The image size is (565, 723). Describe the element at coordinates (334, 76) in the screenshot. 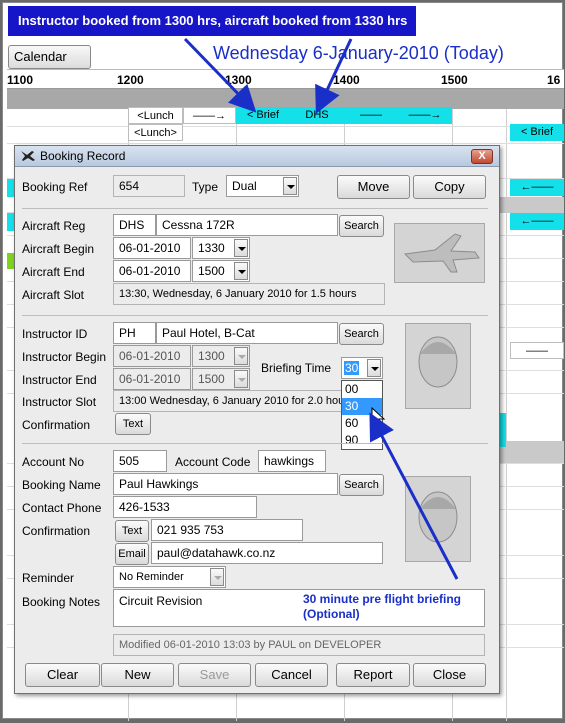

I see `arrow-to-dhs` at that location.